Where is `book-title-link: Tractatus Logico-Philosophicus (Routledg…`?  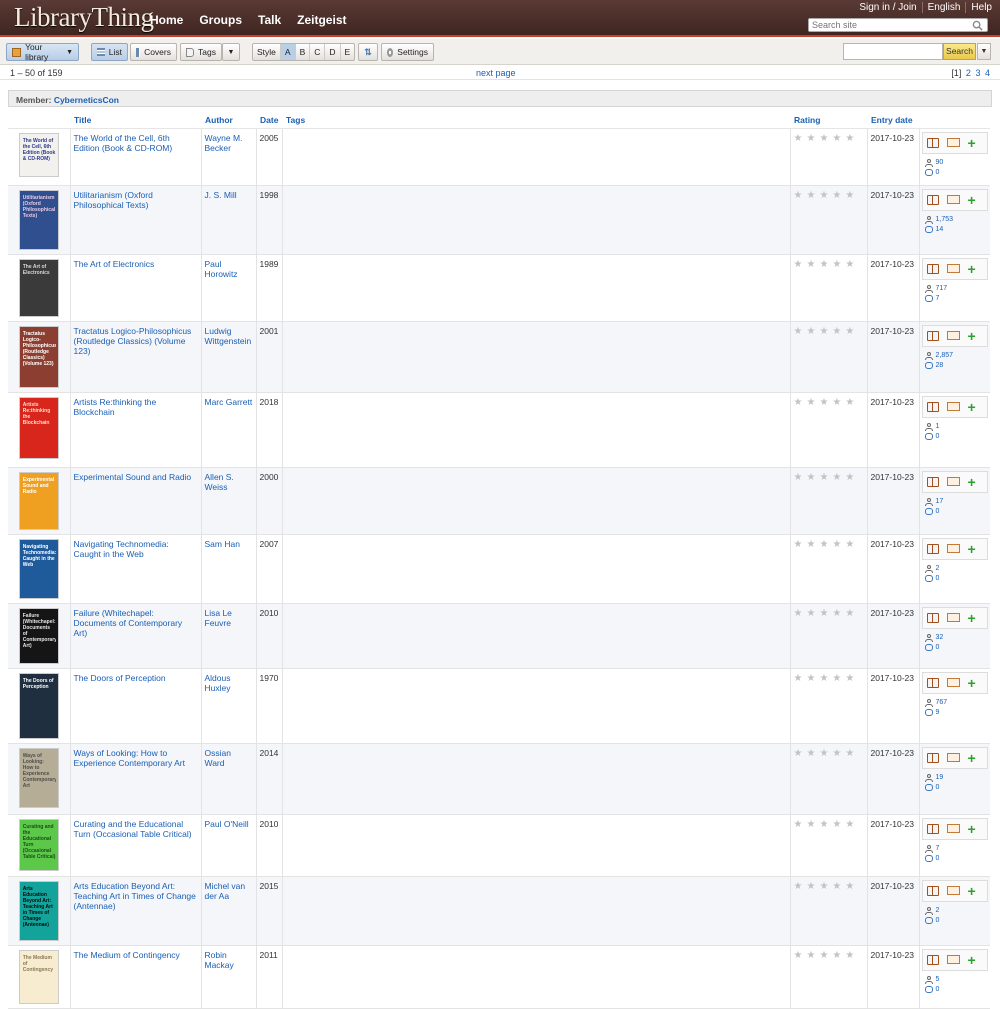 book-title-link: Tractatus Logico-Philosophicus (Routledg… is located at coordinates (133, 341).